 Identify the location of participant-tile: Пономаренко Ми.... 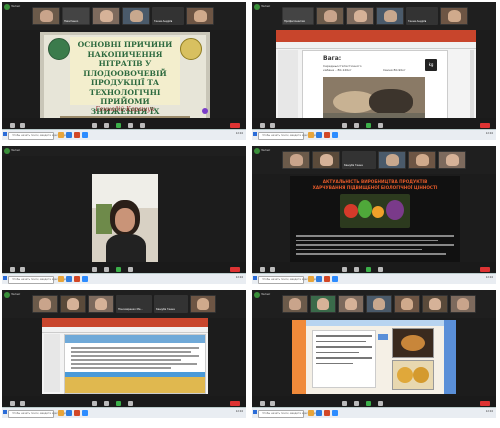
(134, 304).